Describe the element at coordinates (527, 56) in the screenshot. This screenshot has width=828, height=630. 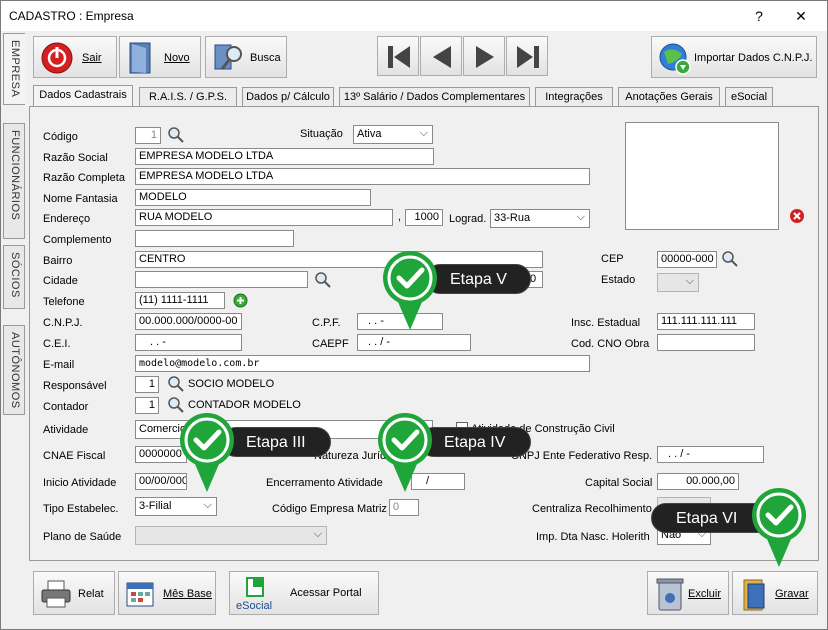
I see `last-record-button` at that location.